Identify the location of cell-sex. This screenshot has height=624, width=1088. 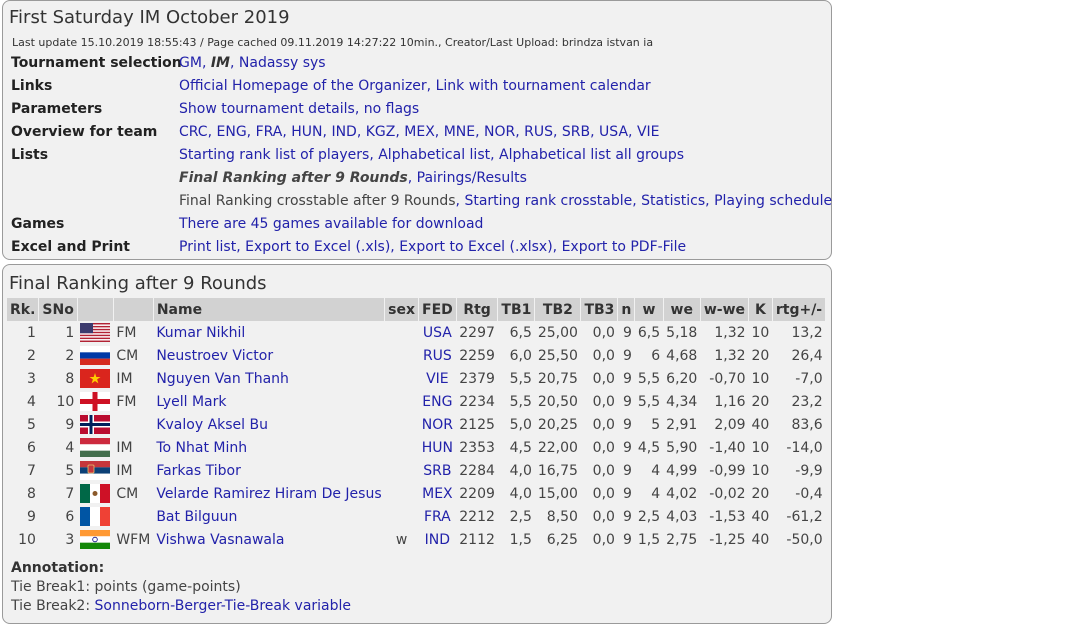
(402, 470).